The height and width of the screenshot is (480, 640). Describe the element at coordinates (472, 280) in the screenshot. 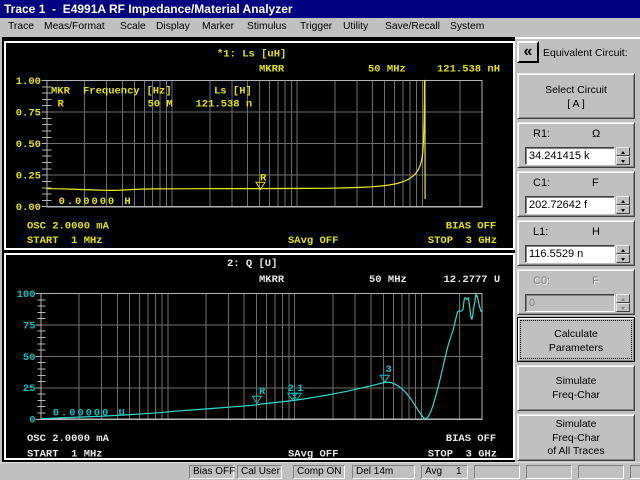

I see `svg-text: 12.2777 U` at that location.